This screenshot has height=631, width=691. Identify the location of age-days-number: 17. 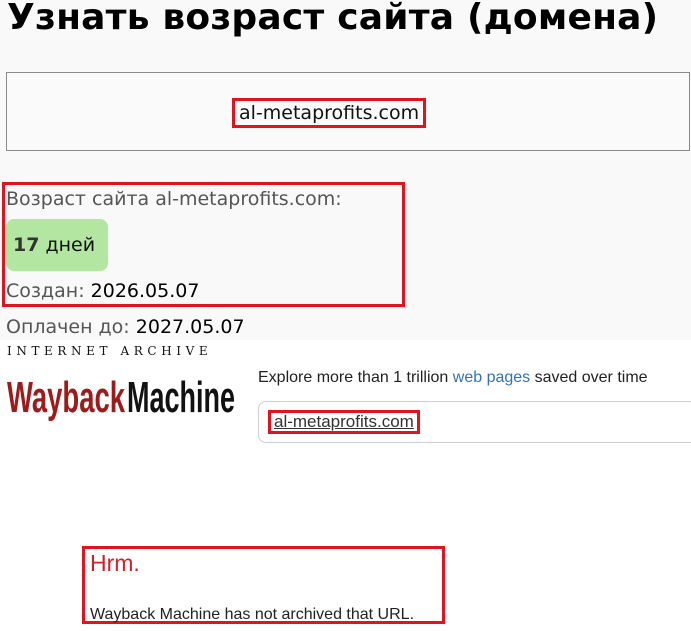
(26, 245).